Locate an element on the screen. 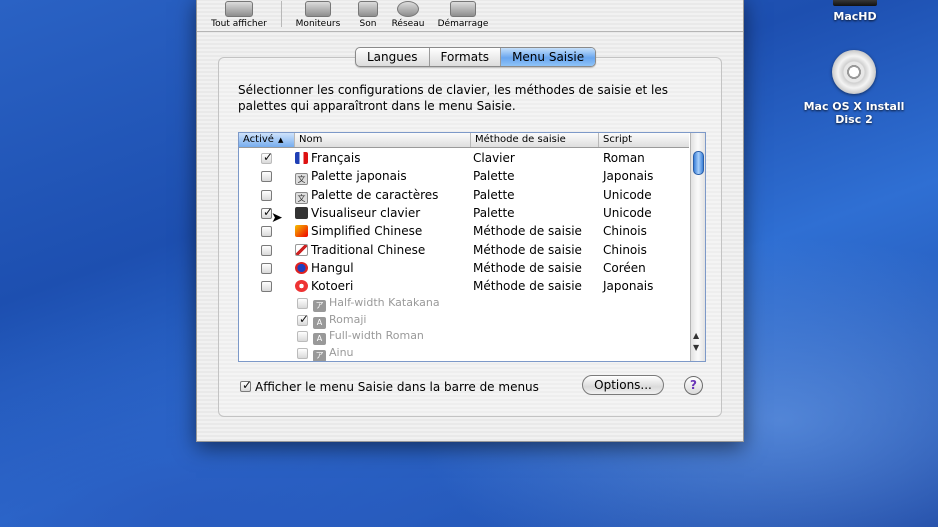 This screenshot has height=527, width=938. name-cell: Kotoeri is located at coordinates (324, 286).